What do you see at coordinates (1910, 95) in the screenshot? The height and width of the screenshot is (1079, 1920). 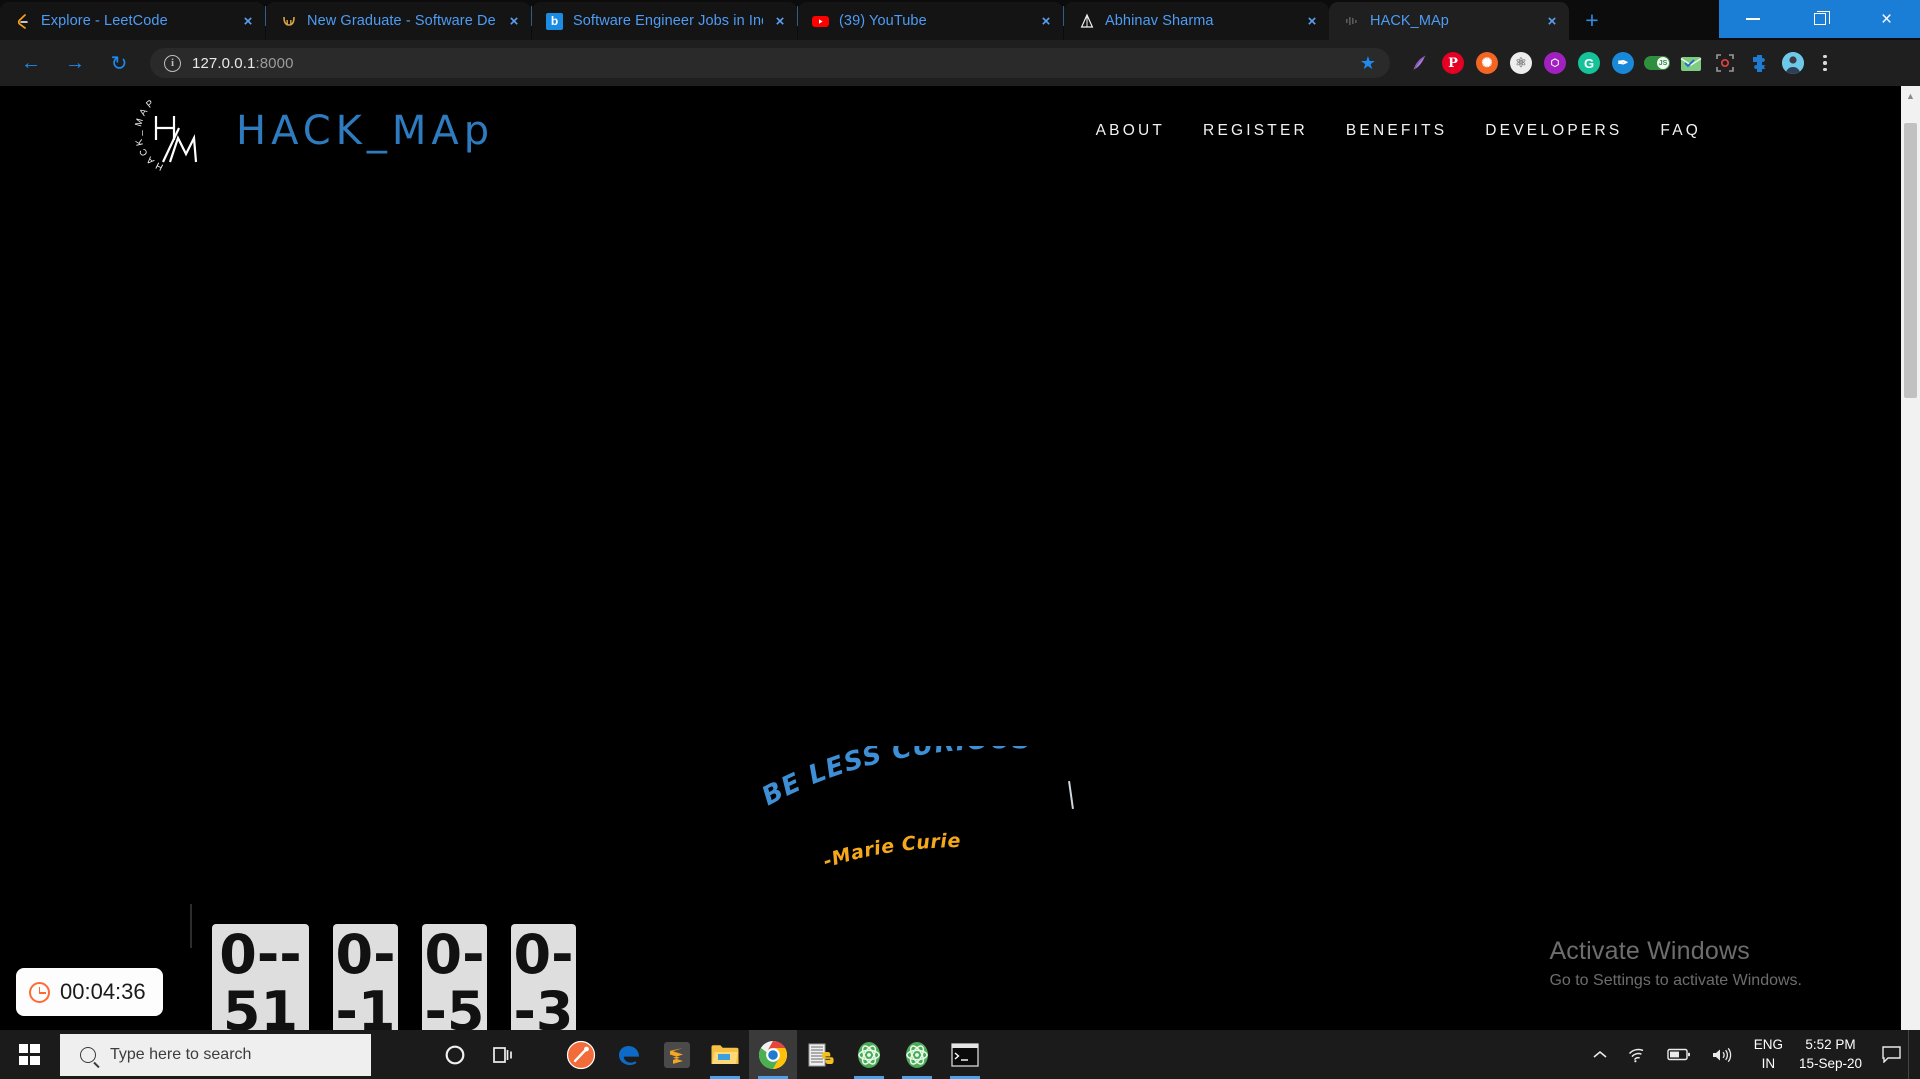 I see `scroll-up-arrow-icon: ▲` at bounding box center [1910, 95].